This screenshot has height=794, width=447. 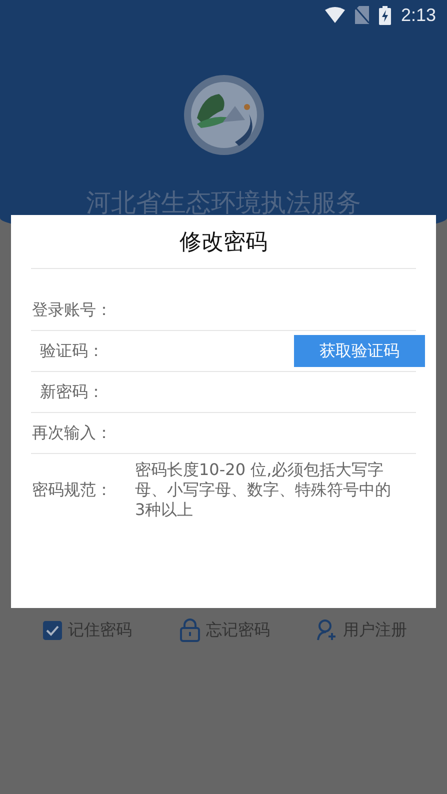 I want to click on logo-icon, so click(x=223, y=115).